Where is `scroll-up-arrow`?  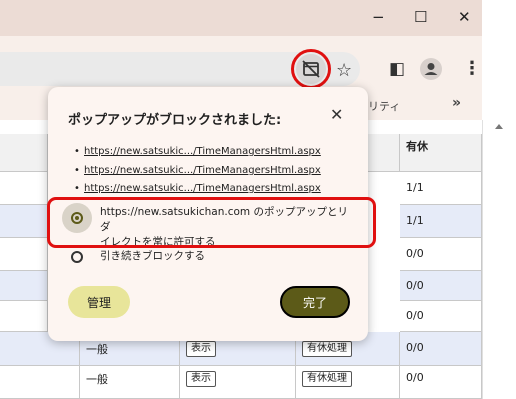 scroll-up-arrow is located at coordinates (499, 126).